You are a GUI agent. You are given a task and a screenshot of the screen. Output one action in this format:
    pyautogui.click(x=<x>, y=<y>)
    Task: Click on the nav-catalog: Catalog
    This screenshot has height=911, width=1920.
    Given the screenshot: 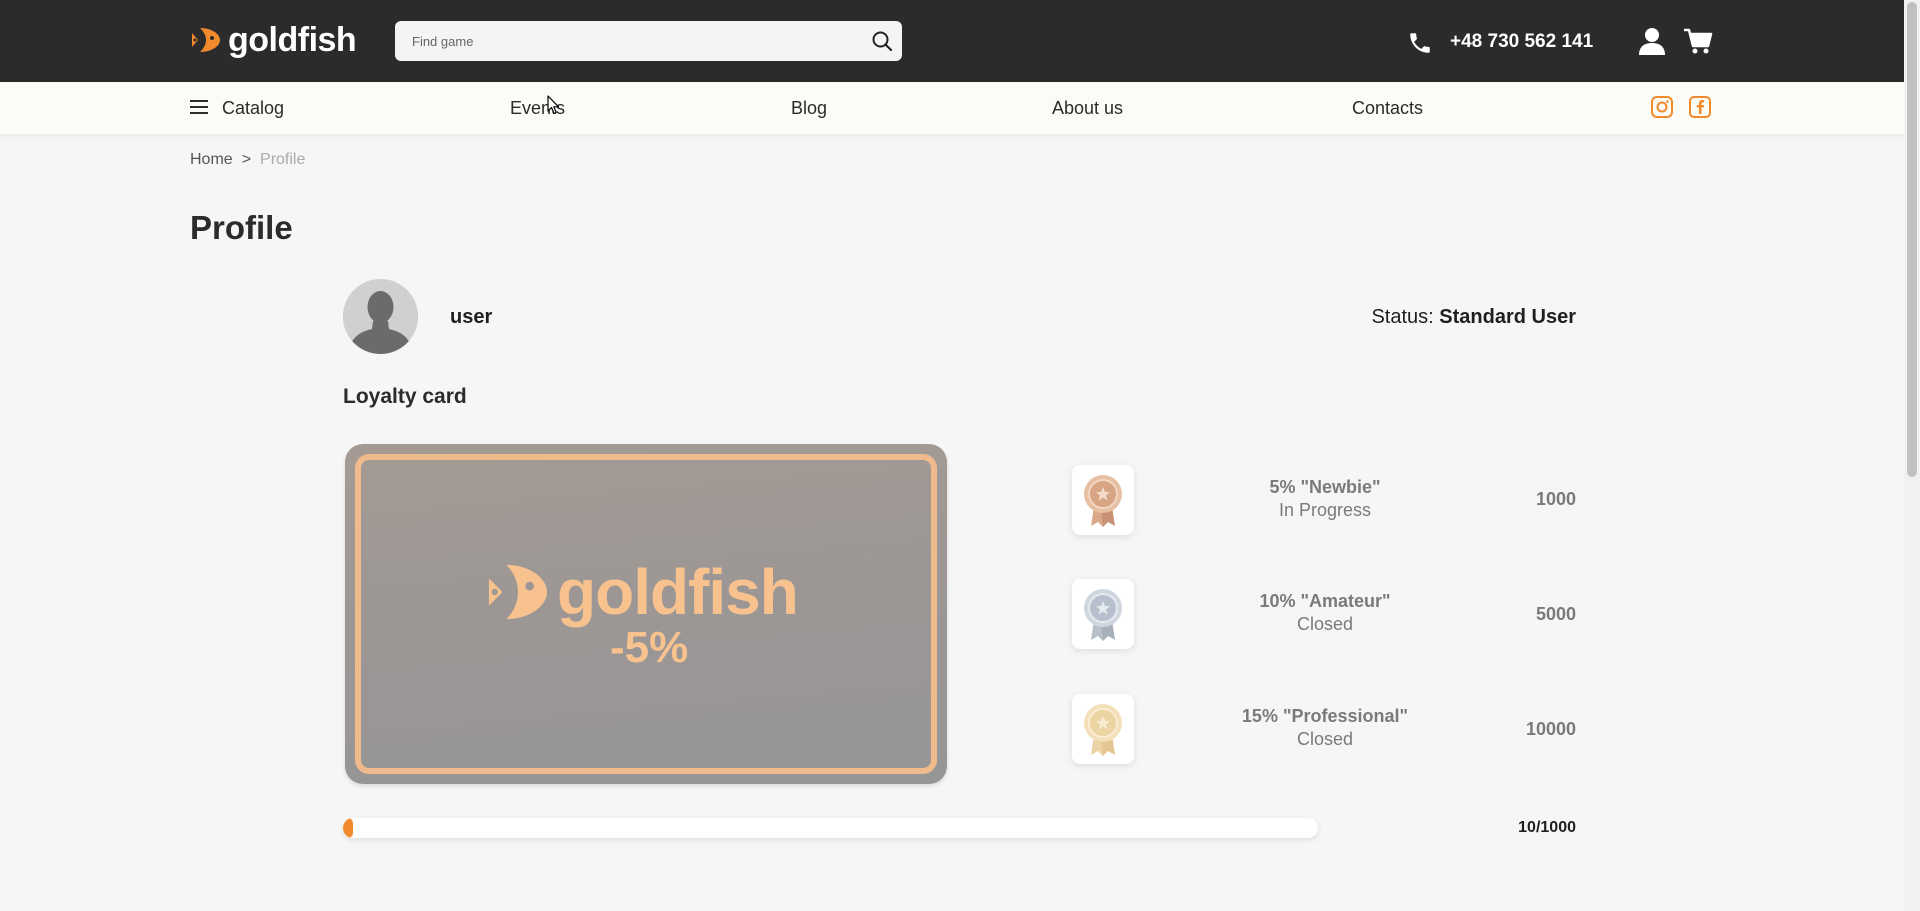 What is the action you would take?
    pyautogui.click(x=253, y=108)
    